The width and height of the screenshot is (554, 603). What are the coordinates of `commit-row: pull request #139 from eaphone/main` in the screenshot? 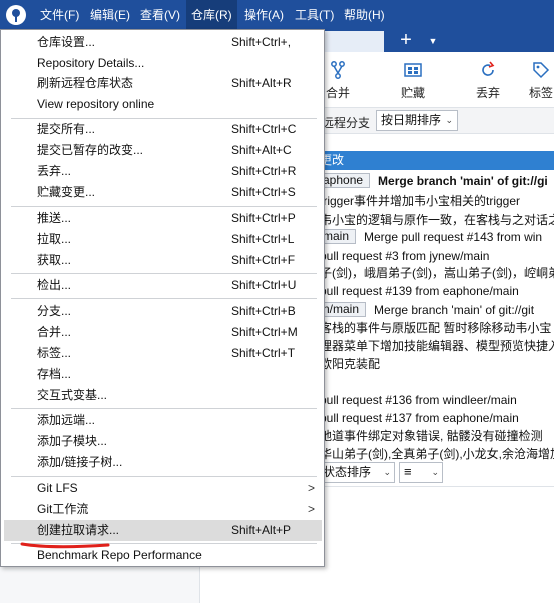 It's located at (437, 290).